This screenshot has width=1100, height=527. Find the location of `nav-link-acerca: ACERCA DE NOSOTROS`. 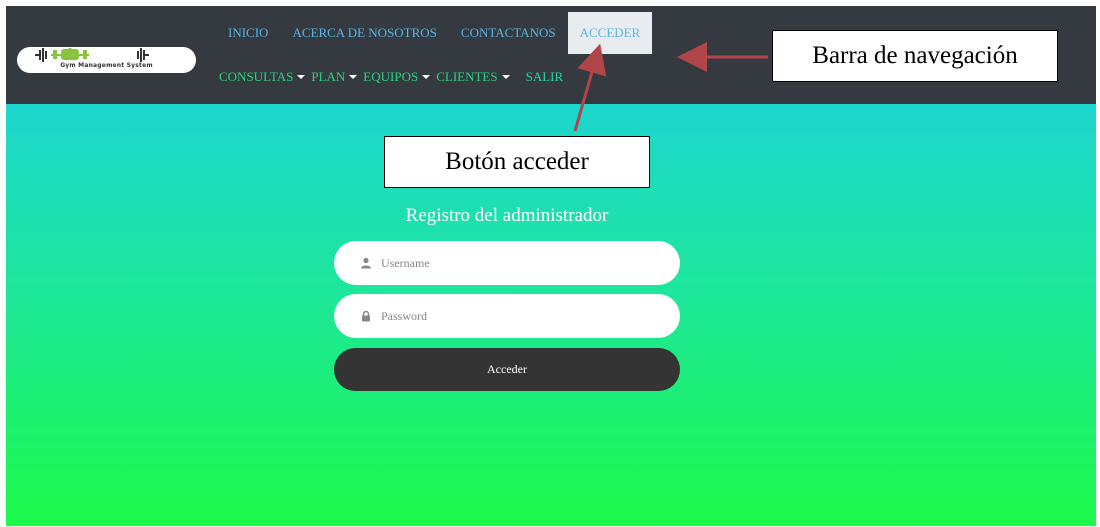

nav-link-acerca: ACERCA DE NOSOTROS is located at coordinates (364, 33).